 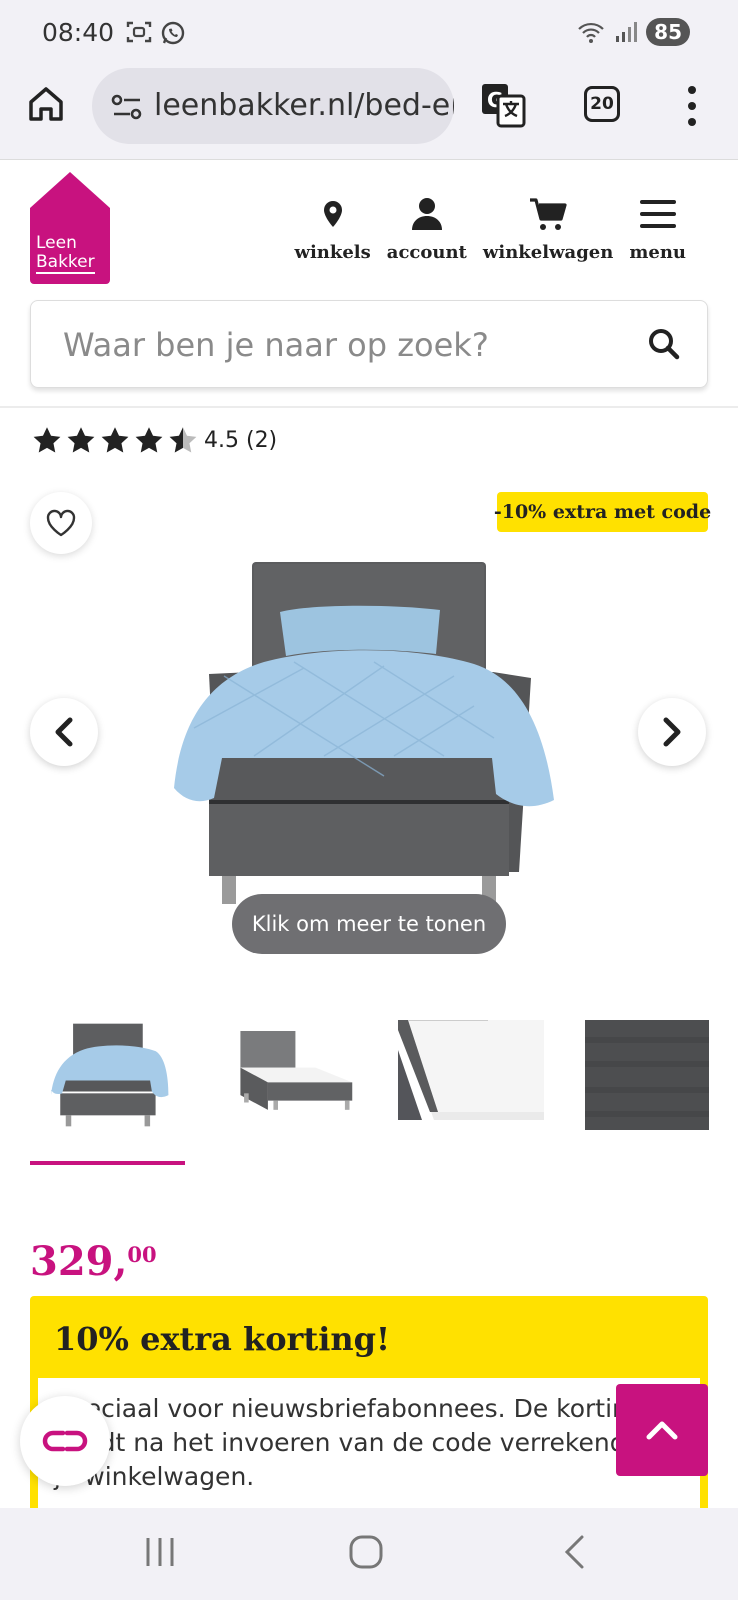 I want to click on whatsapp-icon, so click(x=173, y=33).